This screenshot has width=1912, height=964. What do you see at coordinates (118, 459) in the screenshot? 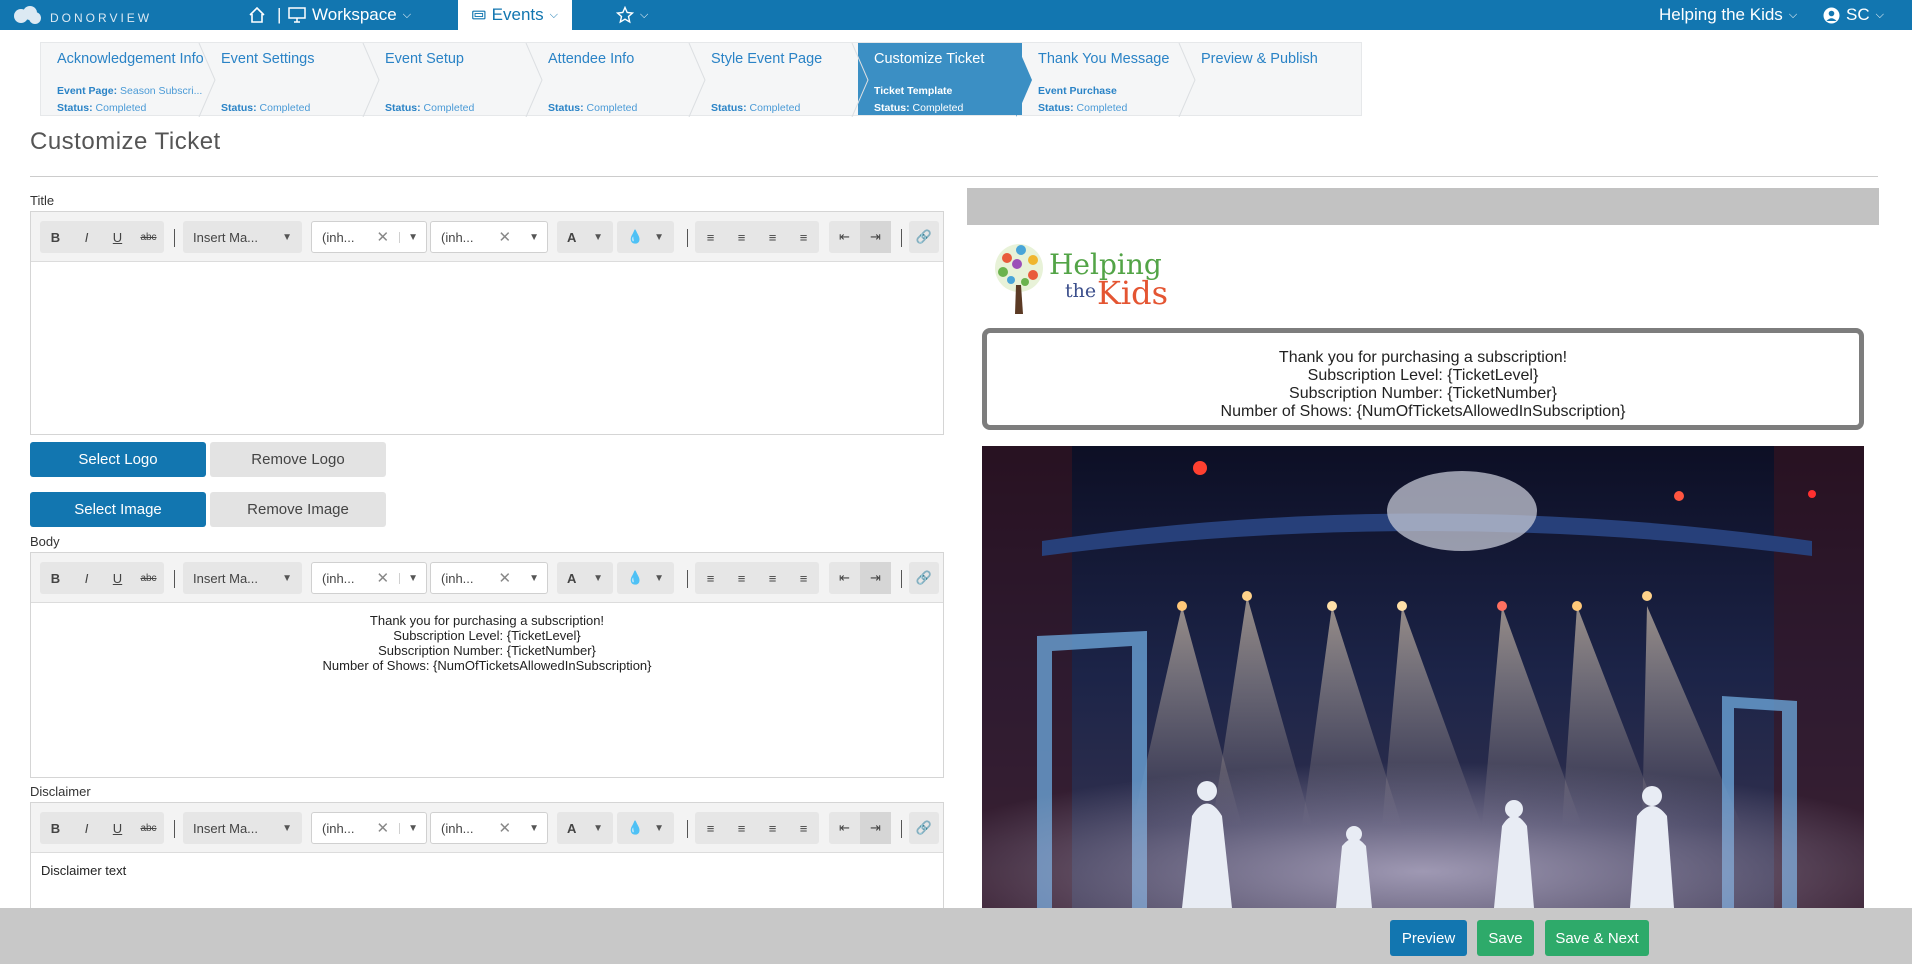
I see `select-logo-button: Select Logo` at bounding box center [118, 459].